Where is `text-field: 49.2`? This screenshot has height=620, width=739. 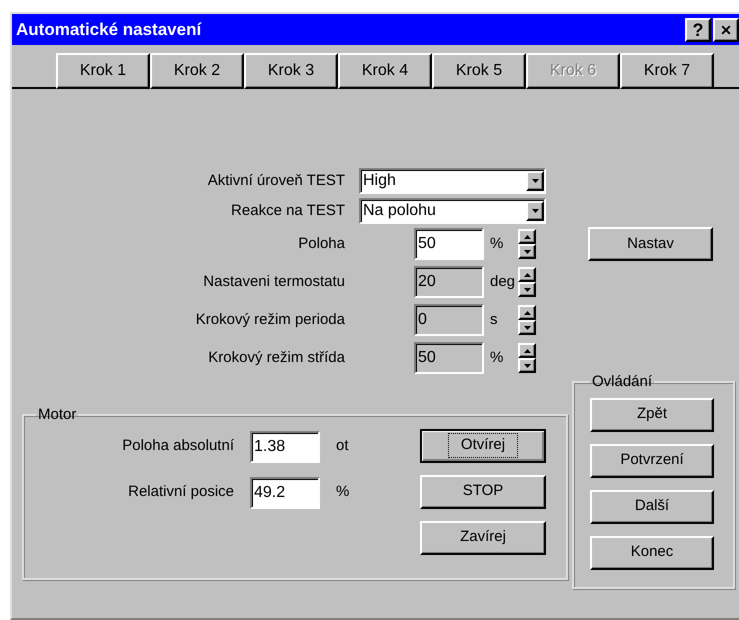
text-field: 49.2 is located at coordinates (285, 492).